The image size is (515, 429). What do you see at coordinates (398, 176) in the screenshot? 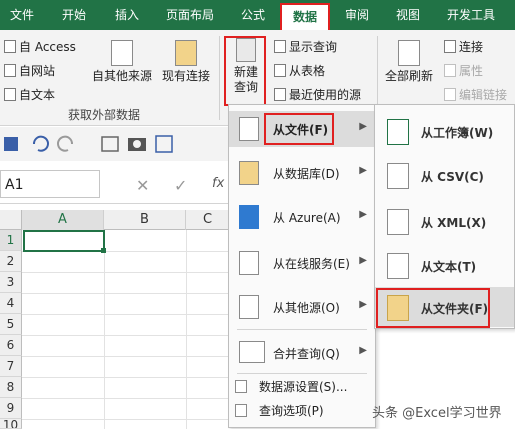
I see `csv-icon` at bounding box center [398, 176].